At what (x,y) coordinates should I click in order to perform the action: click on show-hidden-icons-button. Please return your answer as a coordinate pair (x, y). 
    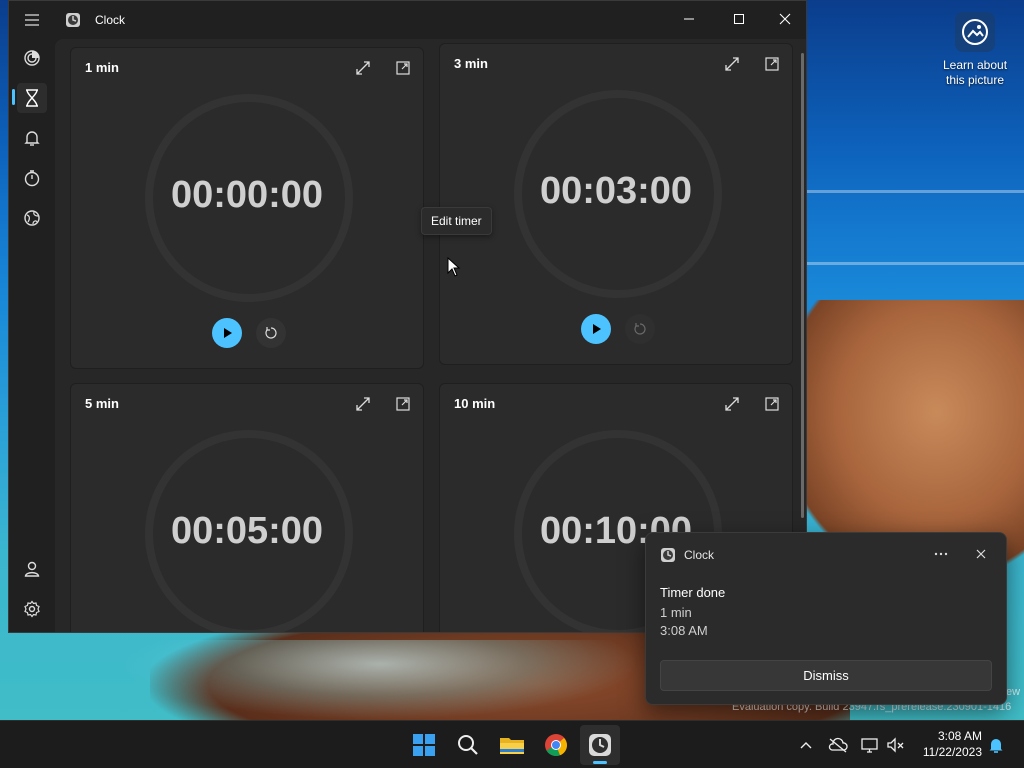
    Looking at the image, I should click on (806, 745).